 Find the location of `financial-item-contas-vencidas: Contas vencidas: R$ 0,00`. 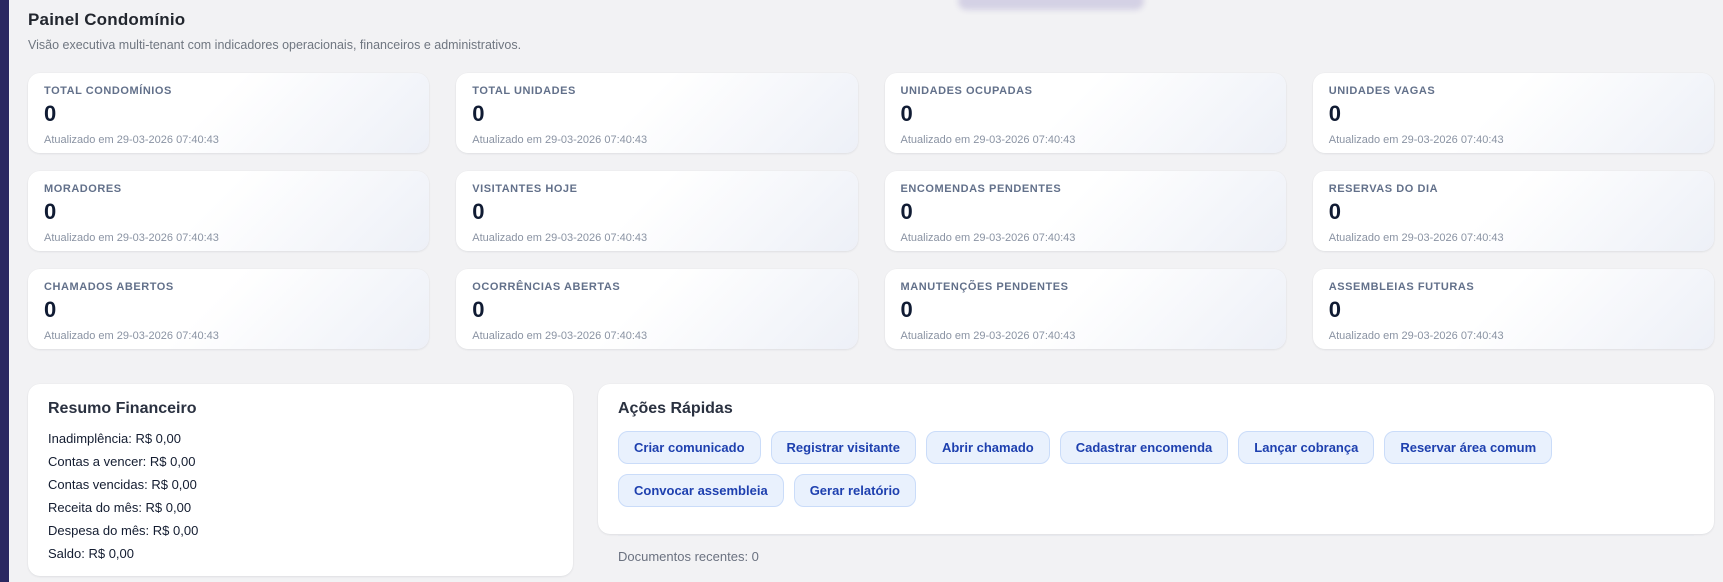

financial-item-contas-vencidas: Contas vencidas: R$ 0,00 is located at coordinates (122, 484).